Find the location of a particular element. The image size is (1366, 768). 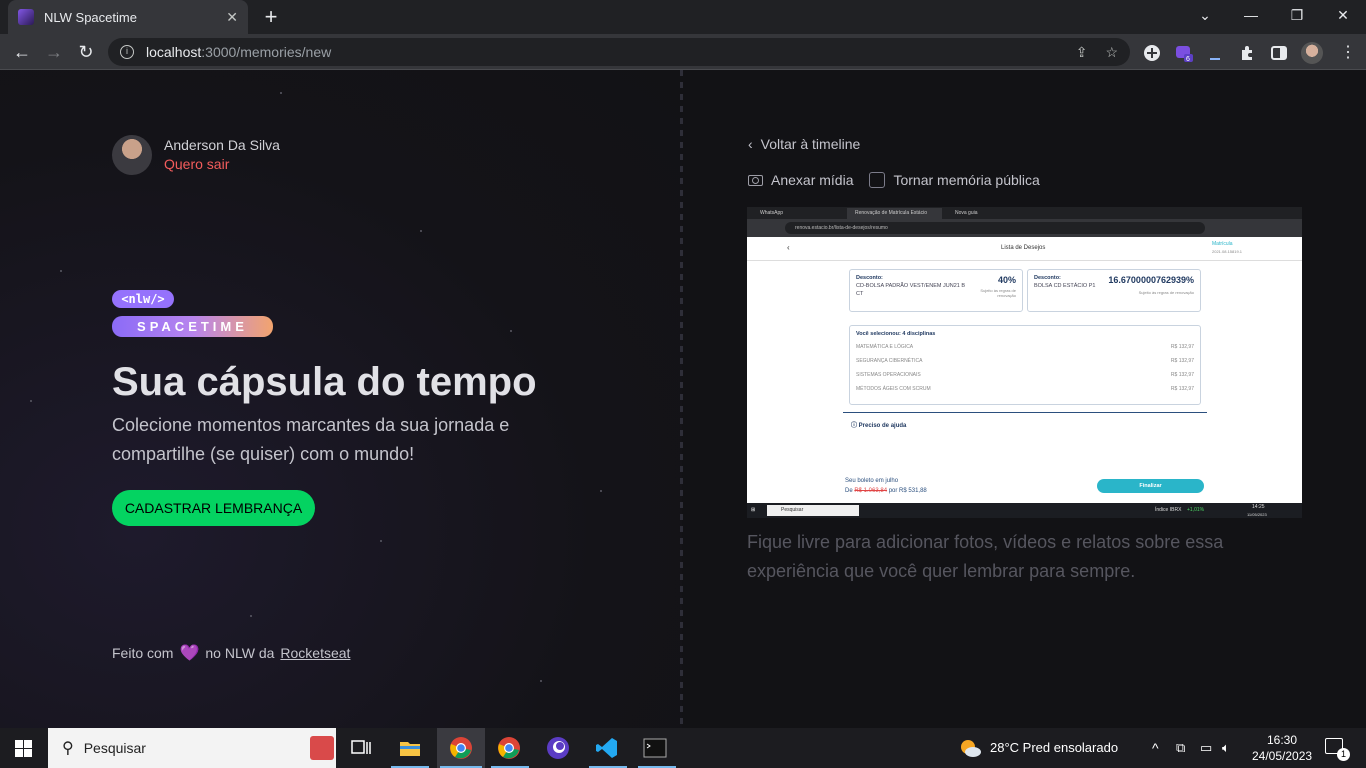

share-icon: ⇪ is located at coordinates (1082, 52).